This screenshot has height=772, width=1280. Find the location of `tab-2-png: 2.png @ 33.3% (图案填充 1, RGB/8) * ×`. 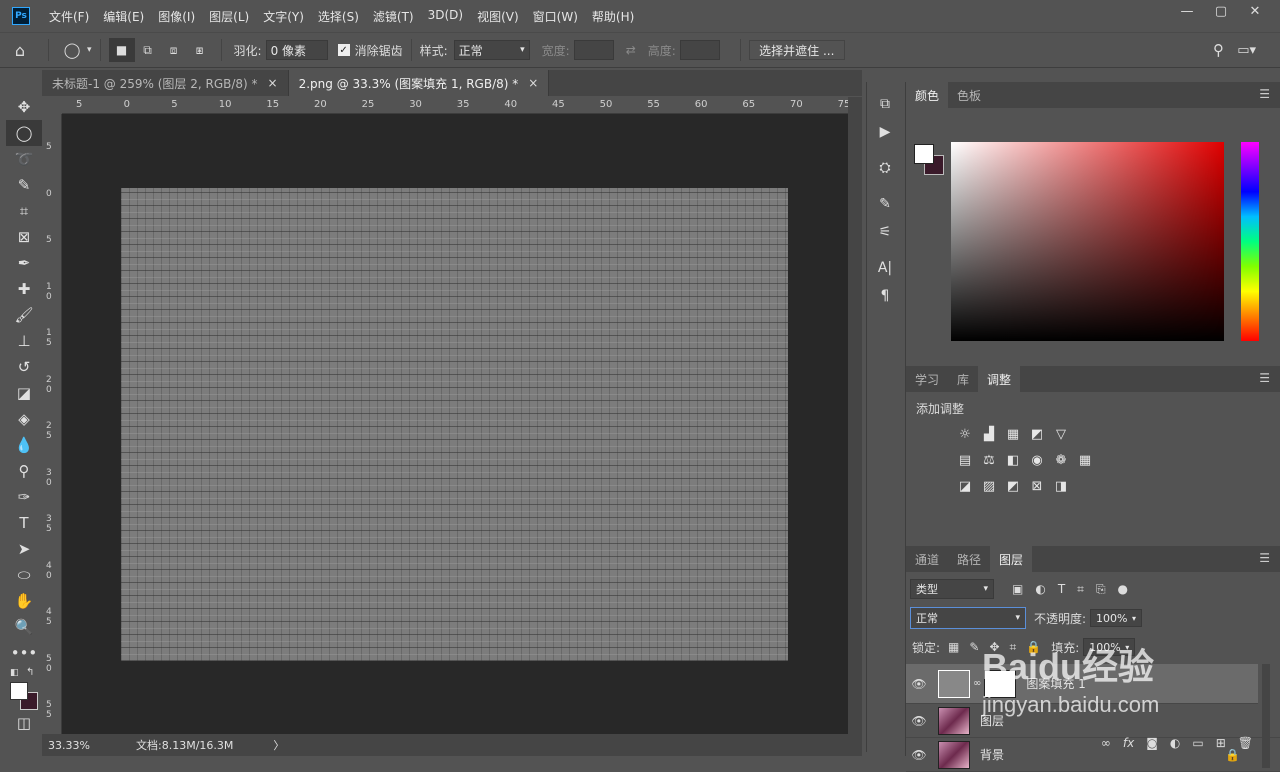

tab-2-png: 2.png @ 33.3% (图案填充 1, RGB/8) * × is located at coordinates (419, 83).